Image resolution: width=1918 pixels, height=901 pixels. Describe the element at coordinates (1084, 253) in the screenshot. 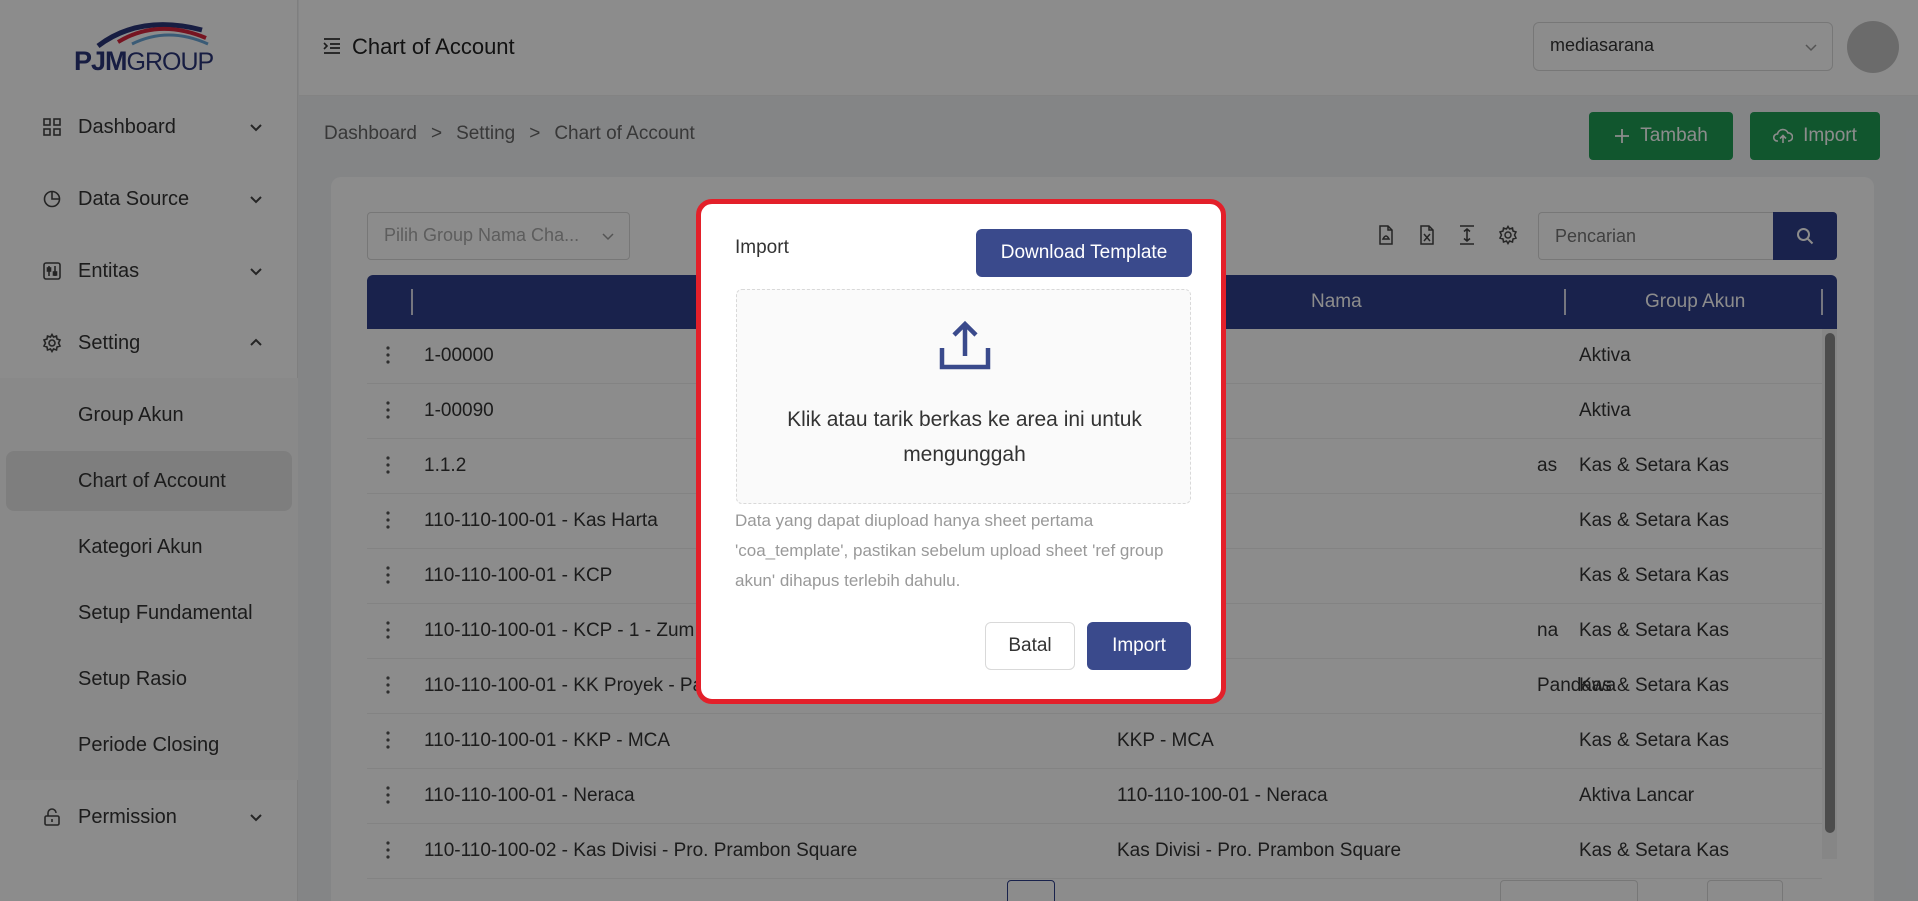

I see `download-template-button: Download Template` at that location.